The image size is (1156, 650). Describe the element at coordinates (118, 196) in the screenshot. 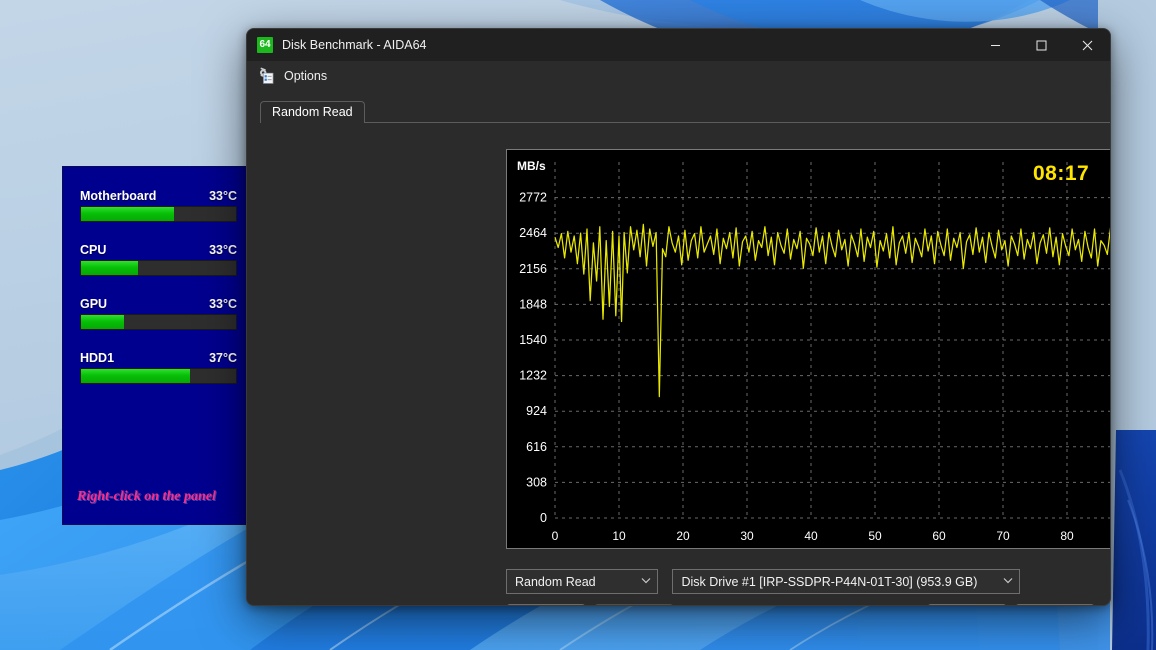

I see `sensor-name: Motherboard` at that location.